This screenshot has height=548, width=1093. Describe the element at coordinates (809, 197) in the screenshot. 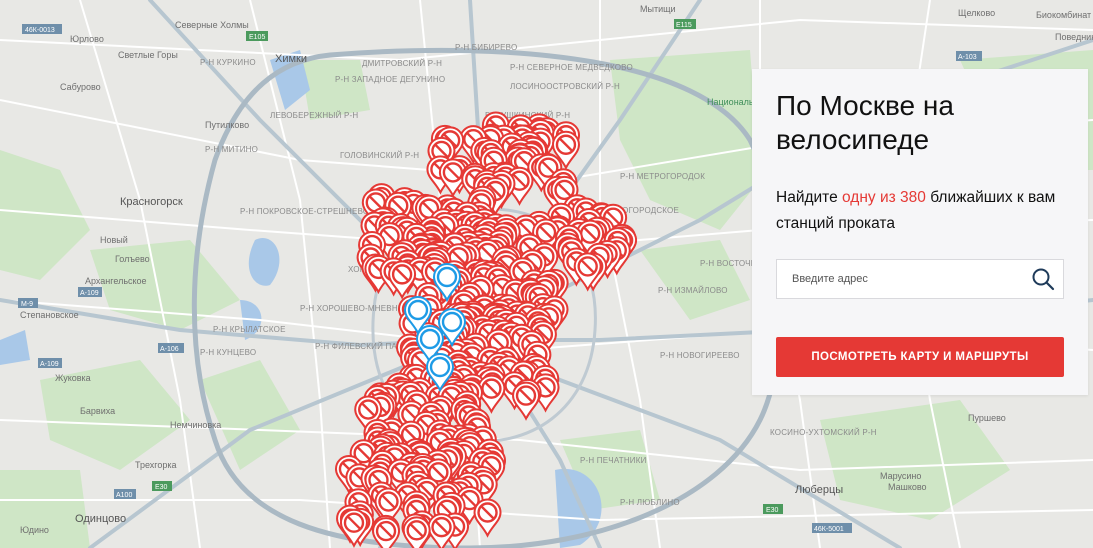

I see `subtitle-prefix: Найдите` at that location.